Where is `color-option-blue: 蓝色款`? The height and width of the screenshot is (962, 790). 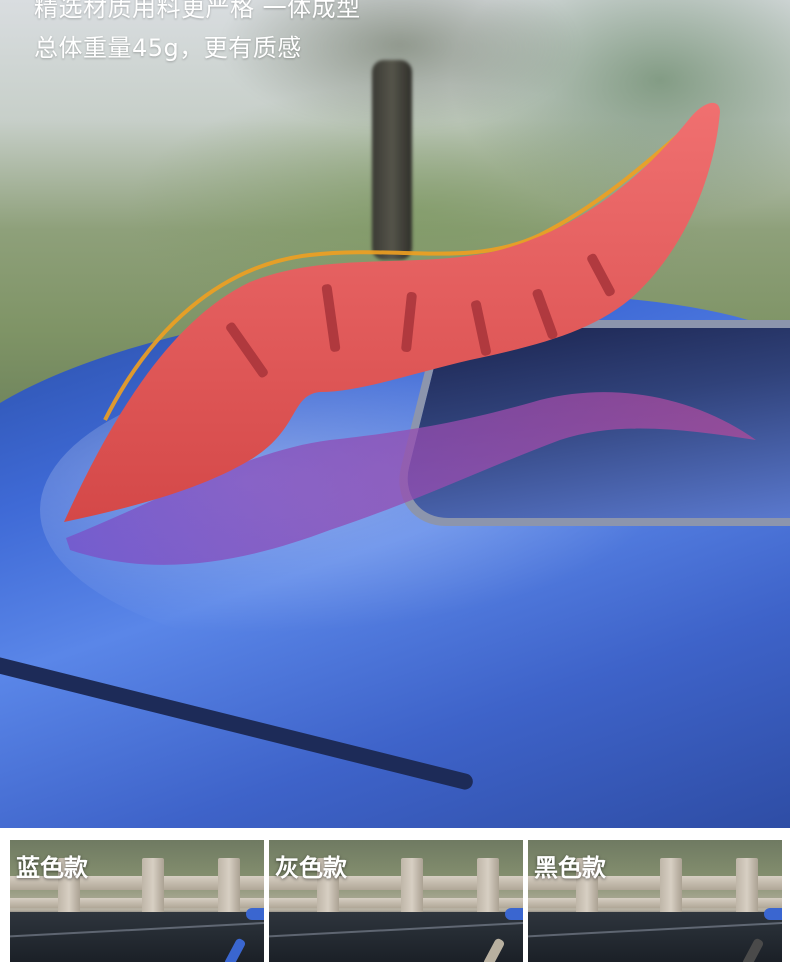
color-option-blue: 蓝色款 is located at coordinates (137, 901).